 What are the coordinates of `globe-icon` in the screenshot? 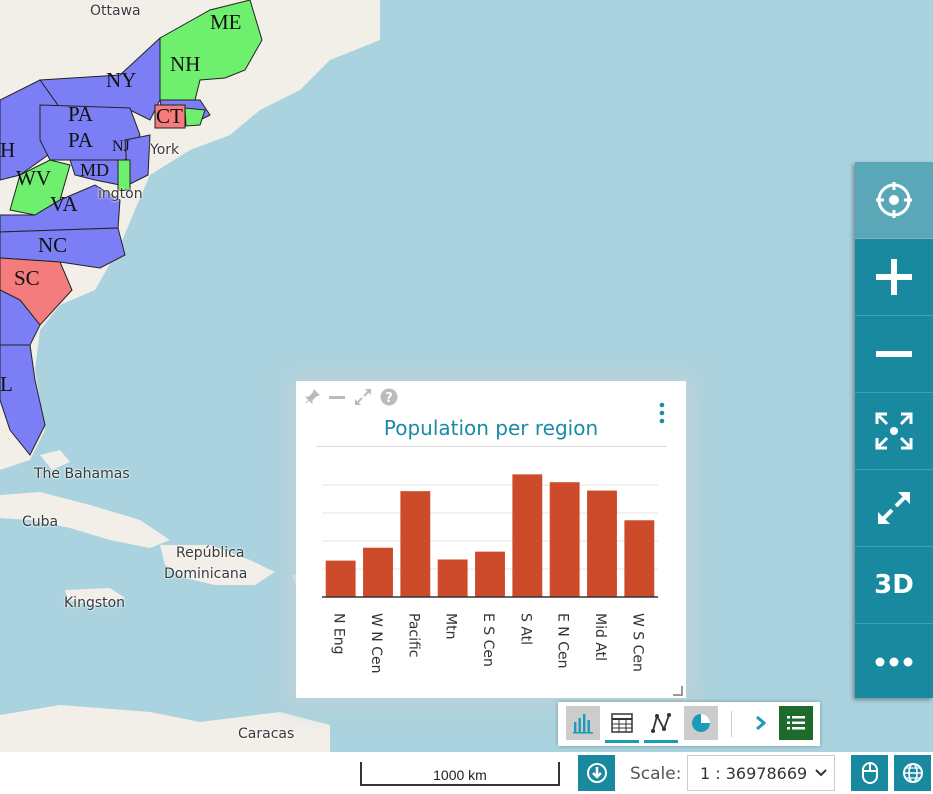 It's located at (912, 773).